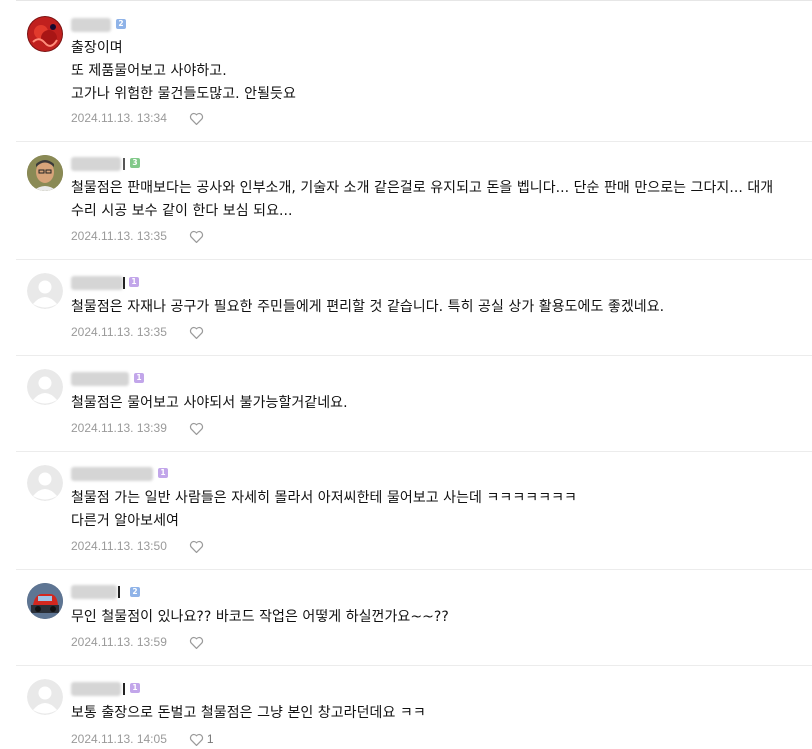 This screenshot has width=812, height=749. What do you see at coordinates (432, 71) in the screenshot?
I see `comment-text: 출장이며 또 제품물어보고 사야하고. 고가나 위험한 물건들도많고. 안될듯요` at bounding box center [432, 71].